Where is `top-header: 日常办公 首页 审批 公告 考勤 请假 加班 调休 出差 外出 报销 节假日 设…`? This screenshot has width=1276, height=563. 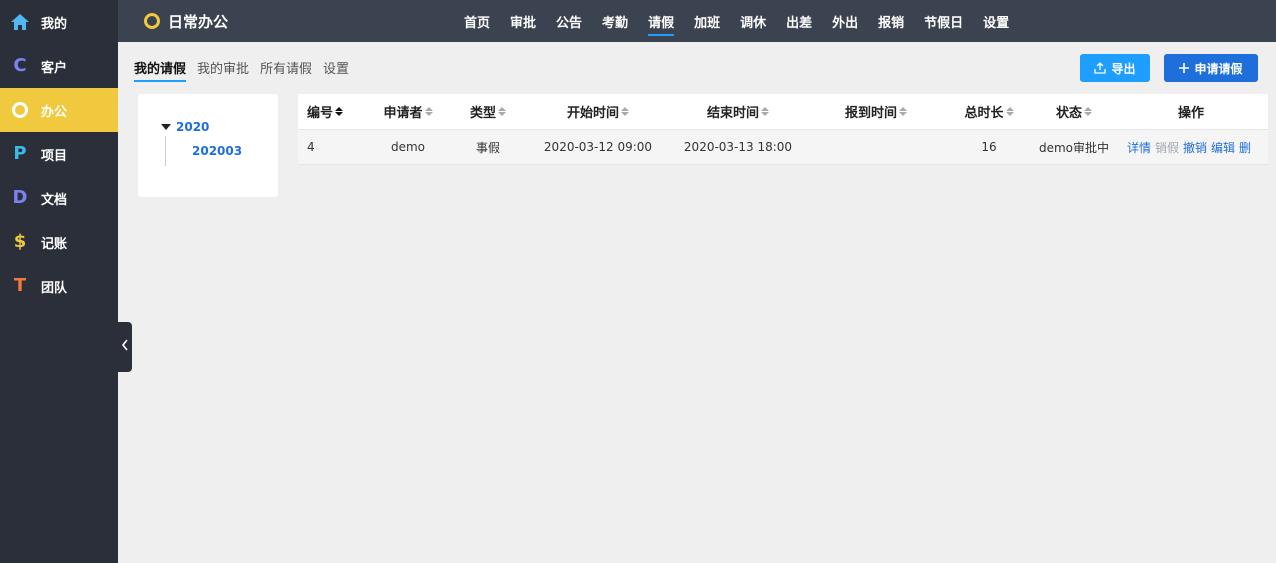
top-header: 日常办公 首页 审批 公告 考勤 请假 加班 调休 出差 外出 报销 节假日 设… is located at coordinates (697, 21).